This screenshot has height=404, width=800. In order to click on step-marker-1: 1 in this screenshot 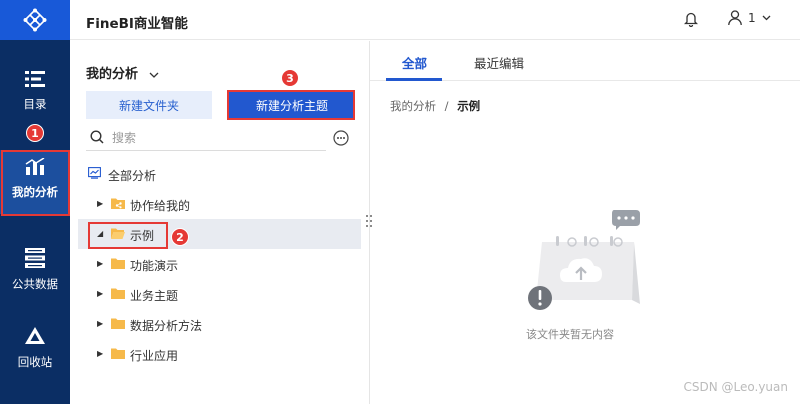, I will do `click(35, 133)`.